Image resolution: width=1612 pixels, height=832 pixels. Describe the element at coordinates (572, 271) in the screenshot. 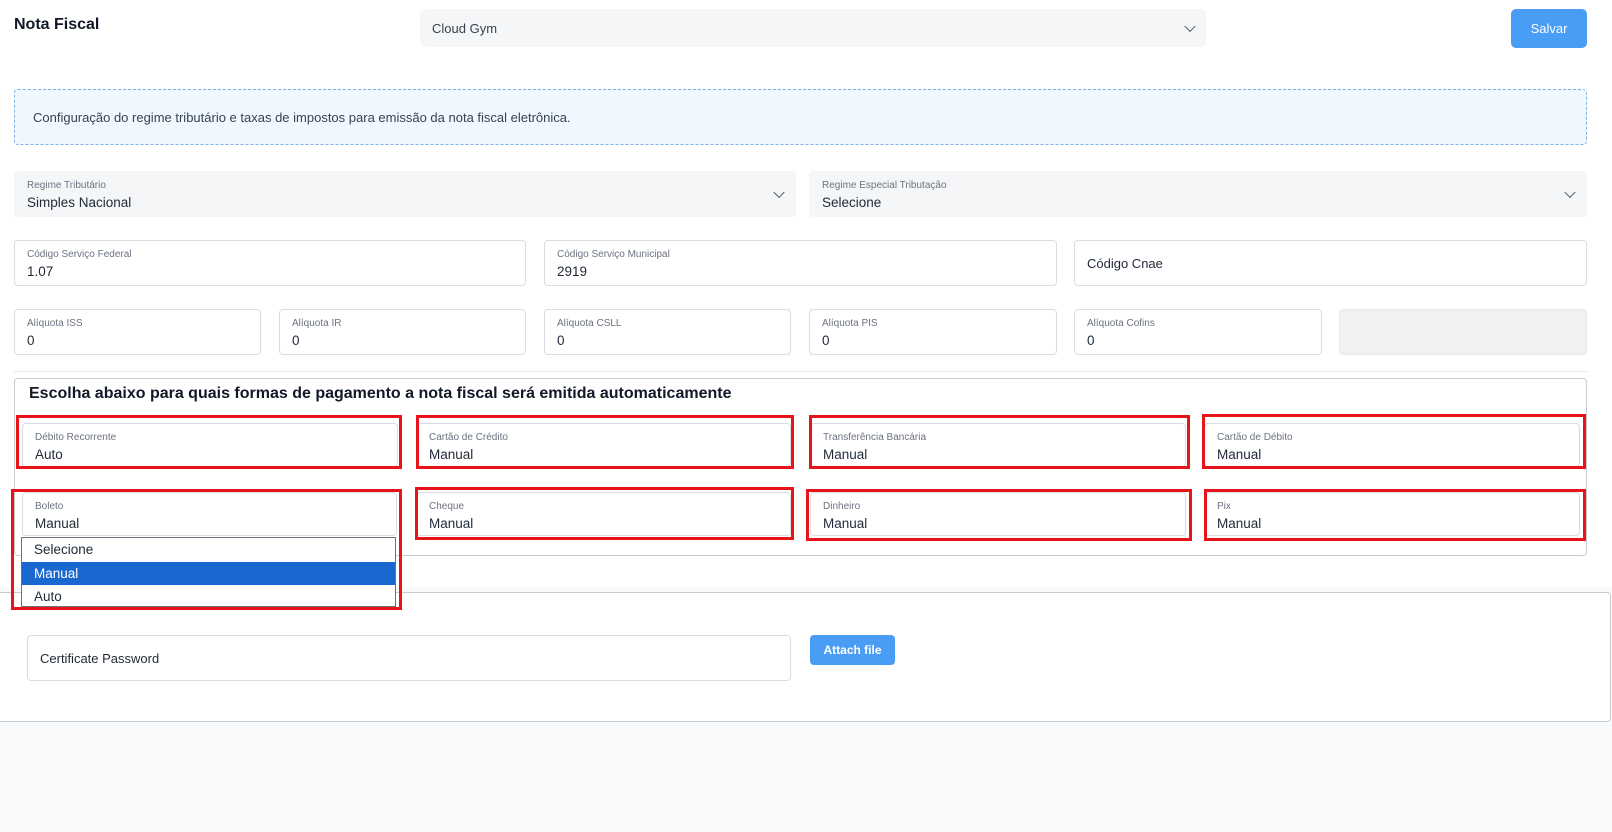

I see `field-value: 2919` at that location.